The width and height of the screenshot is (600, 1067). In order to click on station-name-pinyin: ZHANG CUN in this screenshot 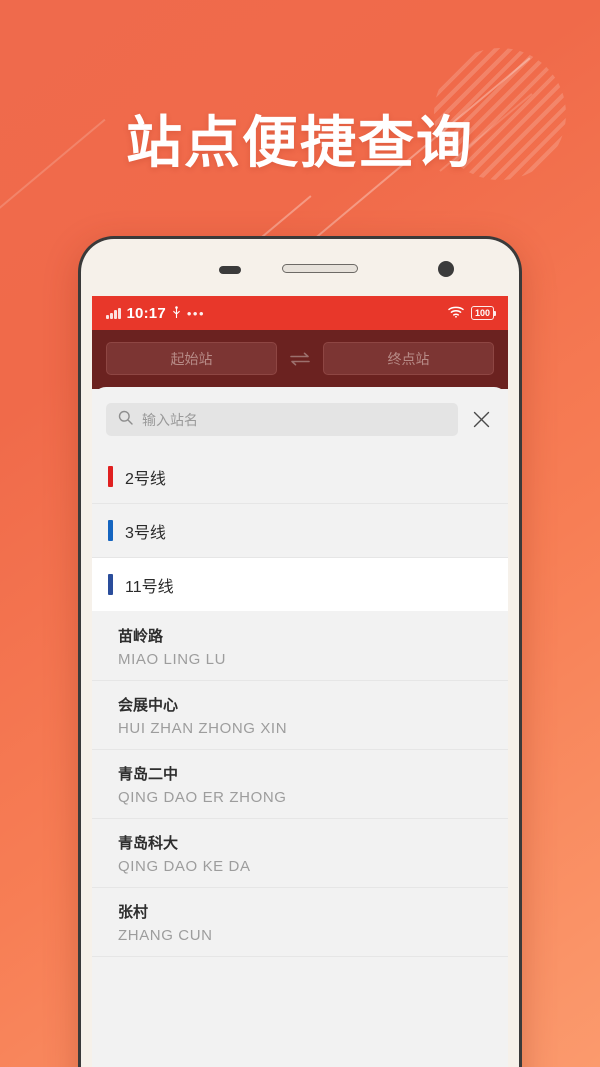, I will do `click(165, 935)`.